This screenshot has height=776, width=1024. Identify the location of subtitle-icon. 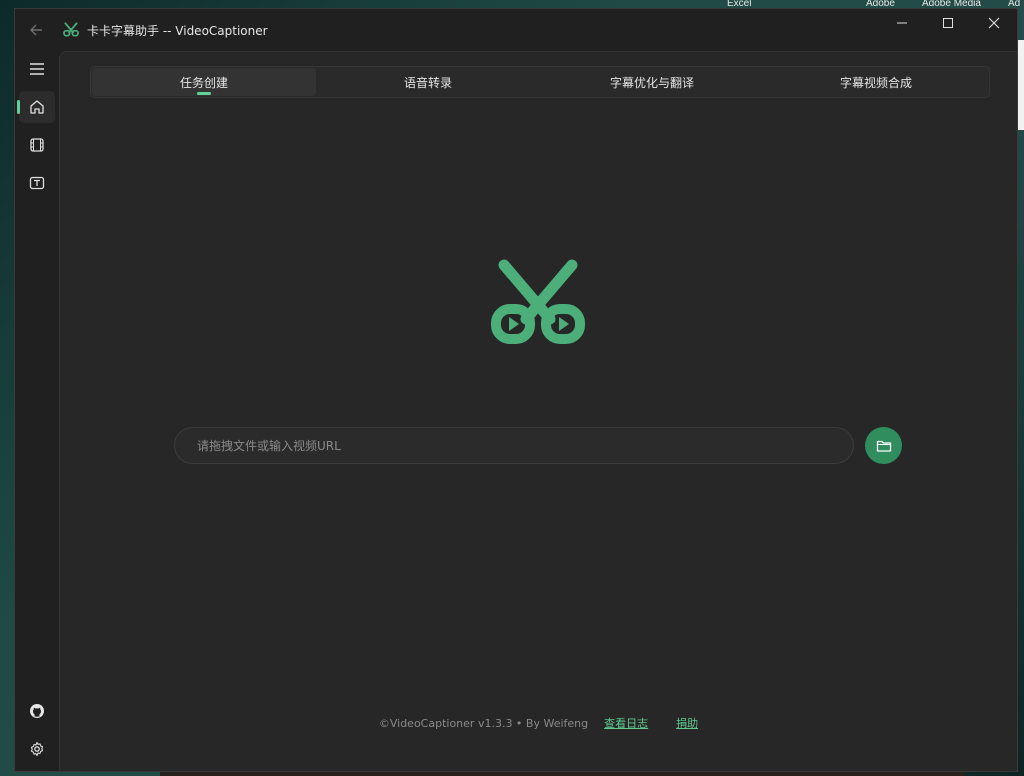
(37, 183).